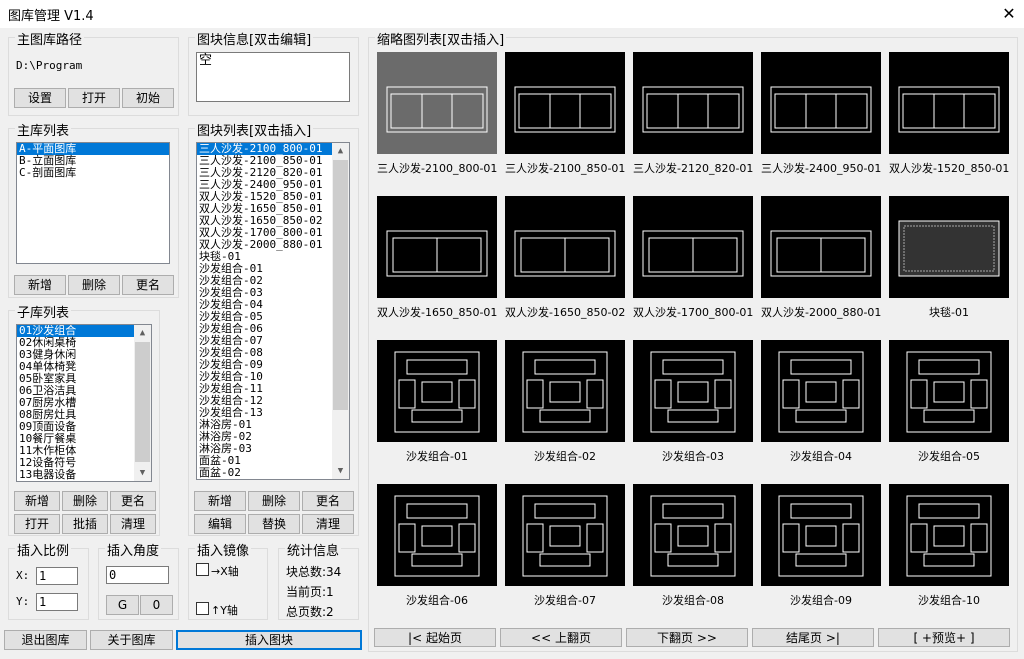 The height and width of the screenshot is (659, 1024). Describe the element at coordinates (40, 98) in the screenshot. I see `set-button: 设置` at that location.